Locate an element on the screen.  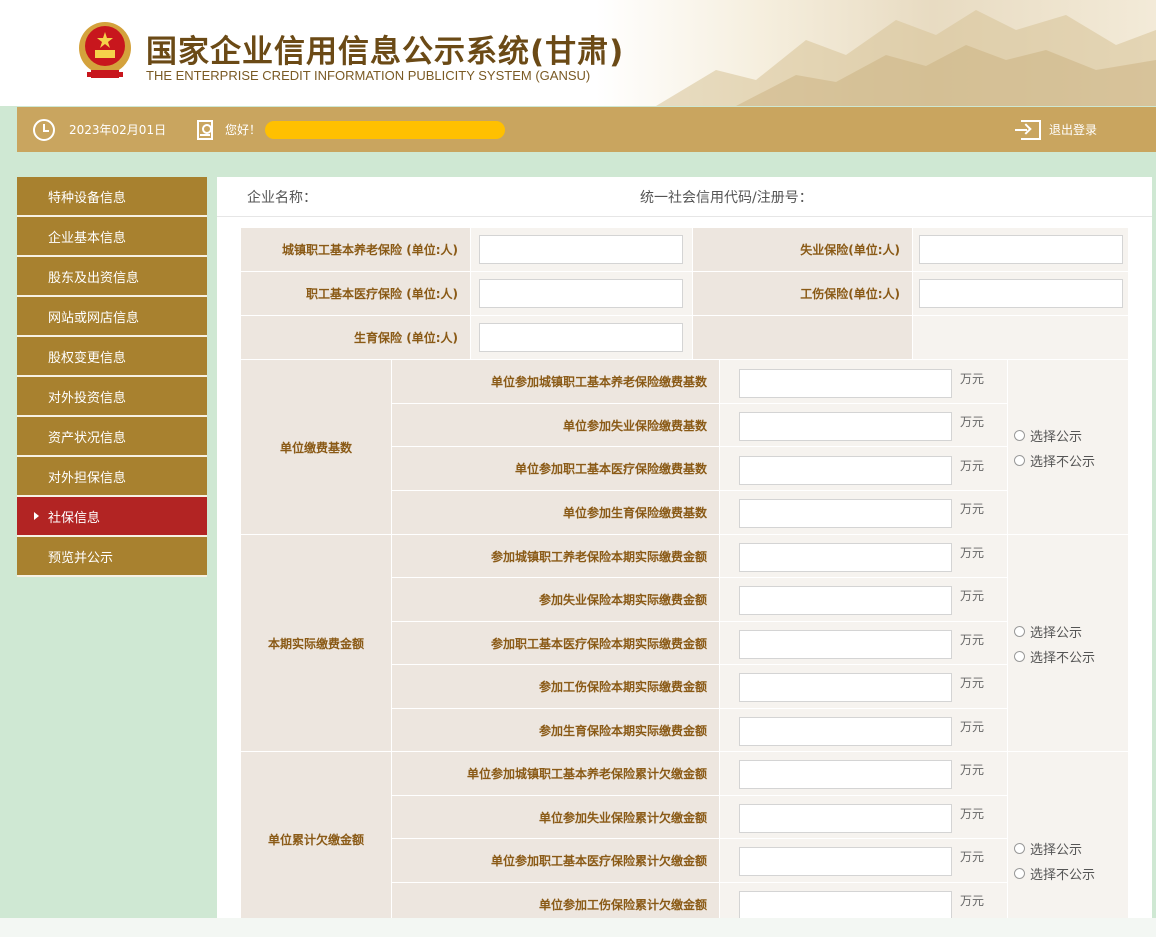
injury-count-input is located at coordinates (1021, 293).